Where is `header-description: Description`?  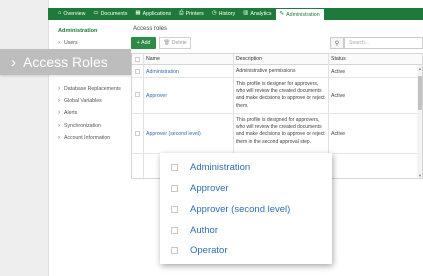 header-description: Description is located at coordinates (249, 59).